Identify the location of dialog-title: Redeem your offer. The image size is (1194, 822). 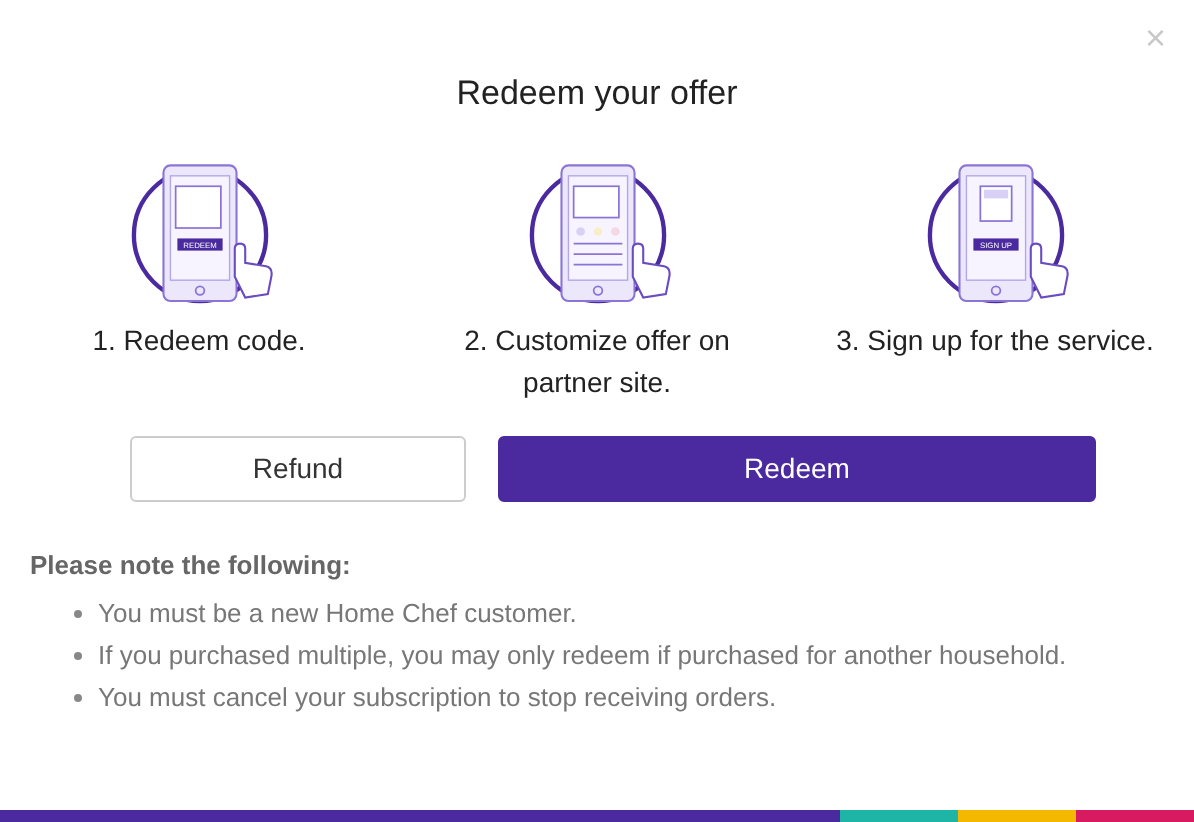
(597, 94).